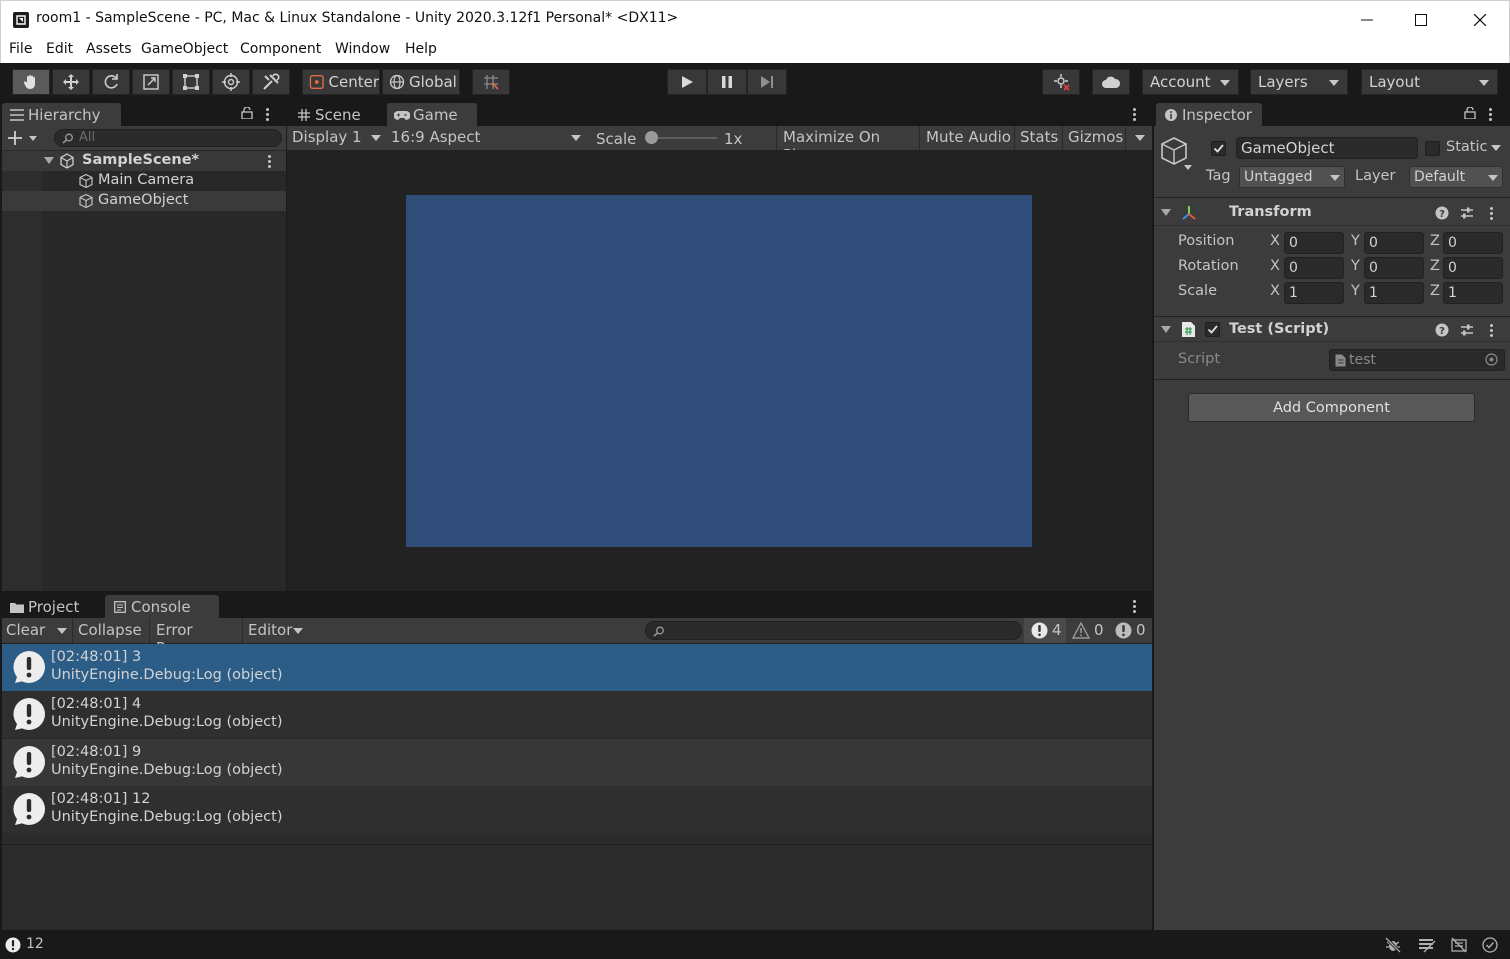  Describe the element at coordinates (1432, 148) in the screenshot. I see `static-checkbox` at that location.